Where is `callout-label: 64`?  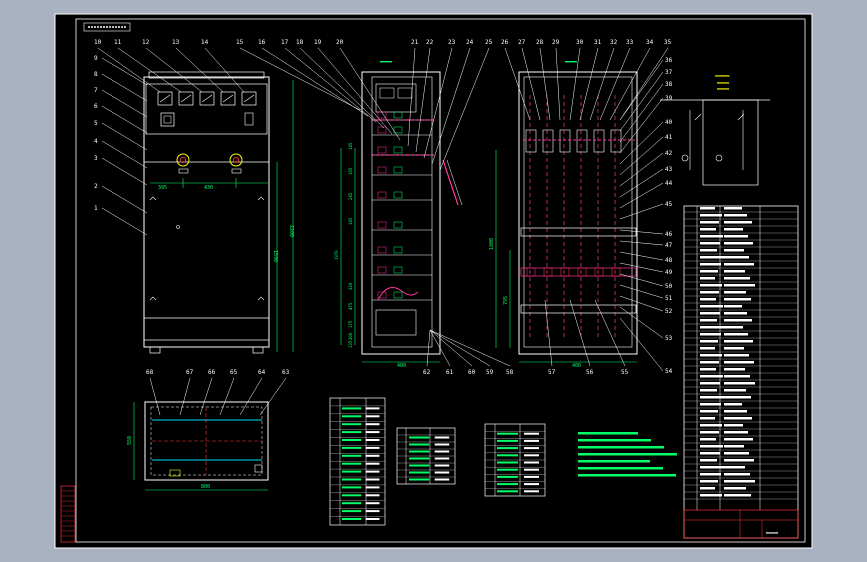 callout-label: 64 is located at coordinates (262, 372).